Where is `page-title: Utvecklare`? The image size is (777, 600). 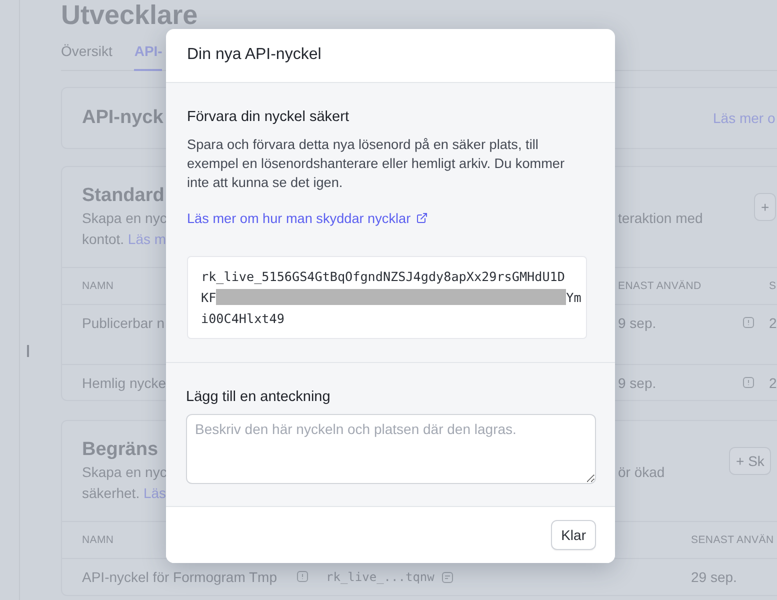
page-title: Utvecklare is located at coordinates (130, 15).